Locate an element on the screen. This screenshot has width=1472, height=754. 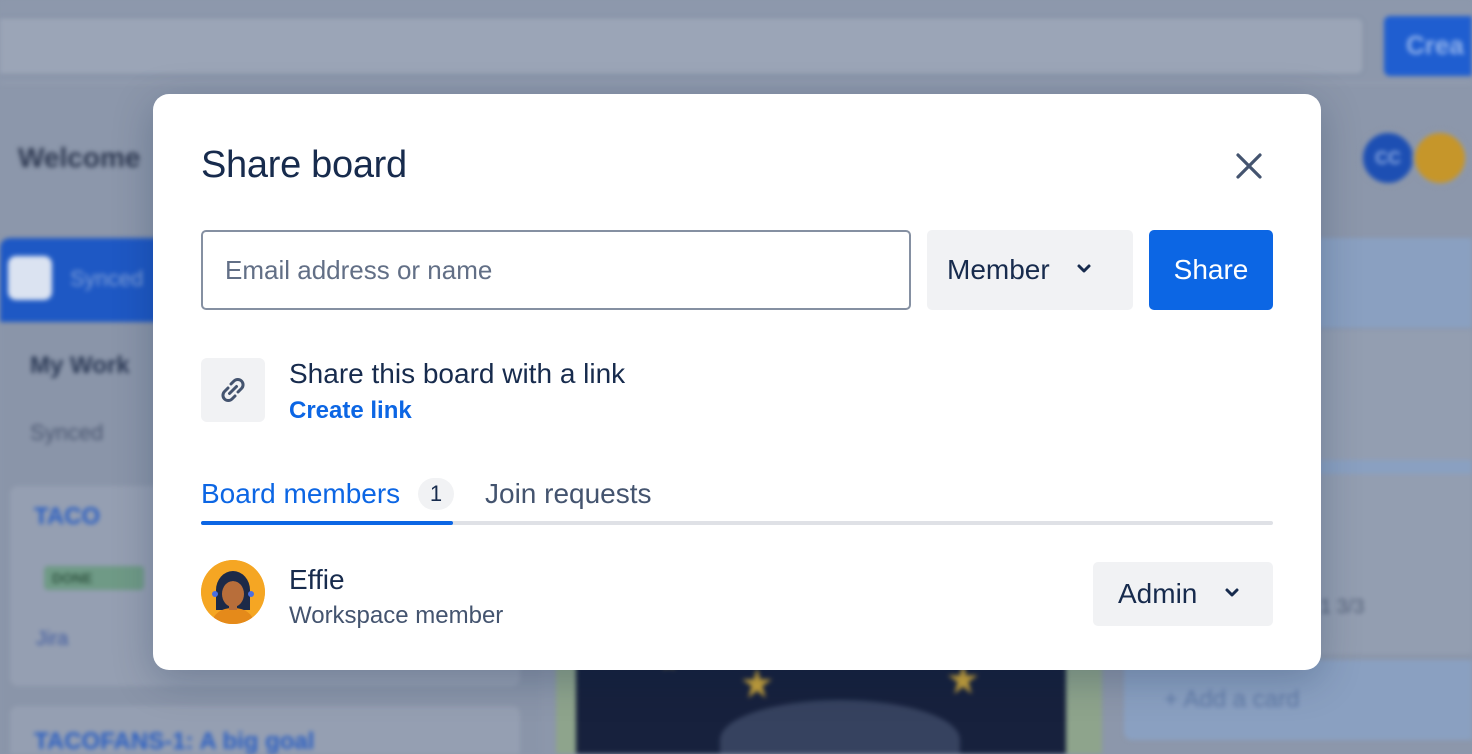
add-card-label: Add a card is located at coordinates (1241, 699).